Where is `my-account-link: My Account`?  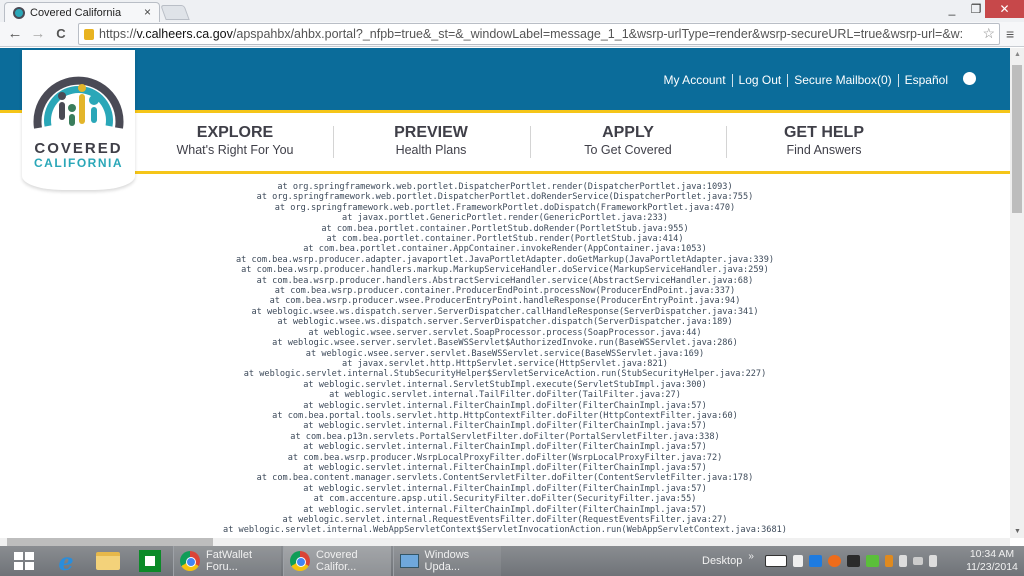 my-account-link: My Account is located at coordinates (695, 80).